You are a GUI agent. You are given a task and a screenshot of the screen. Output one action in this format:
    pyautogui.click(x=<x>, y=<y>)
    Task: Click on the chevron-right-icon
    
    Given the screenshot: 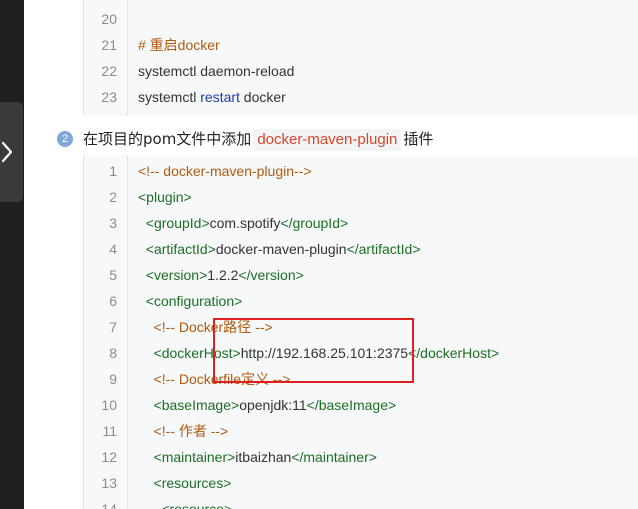 What is the action you would take?
    pyautogui.click(x=7, y=152)
    